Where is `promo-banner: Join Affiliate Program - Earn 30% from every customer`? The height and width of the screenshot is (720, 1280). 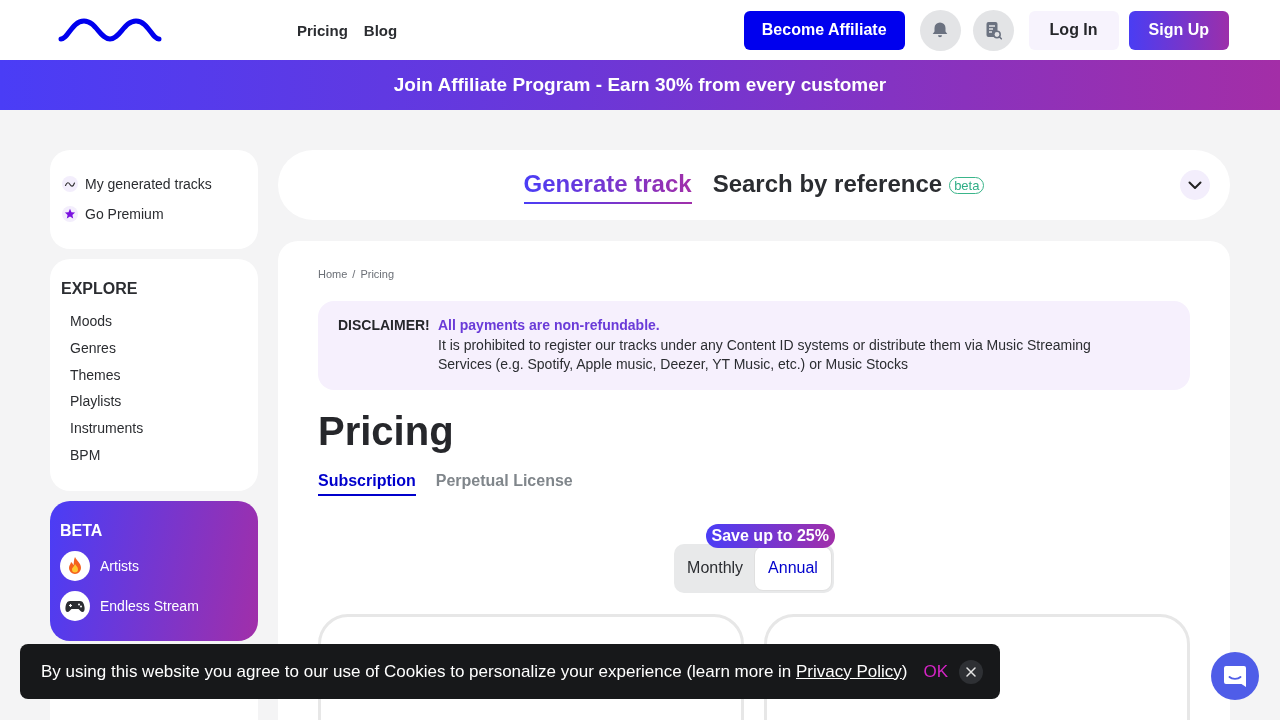
promo-banner: Join Affiliate Program - Earn 30% from every customer is located at coordinates (640, 85).